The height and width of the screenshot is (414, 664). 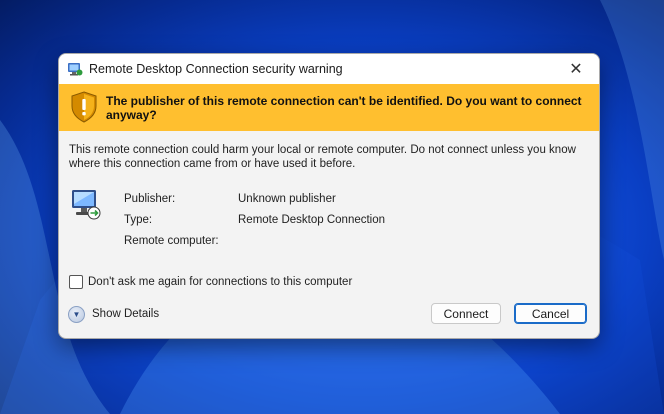 I want to click on type-label: Type:, so click(x=138, y=220).